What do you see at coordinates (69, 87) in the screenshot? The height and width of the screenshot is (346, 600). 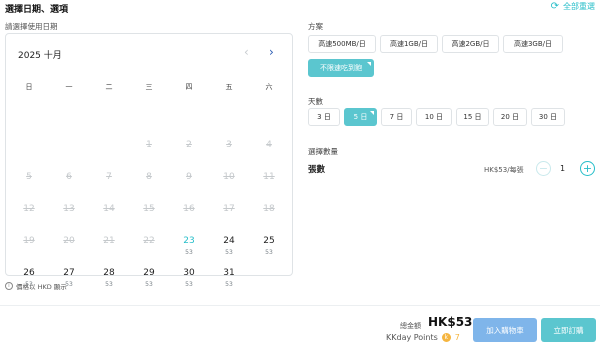 I see `weekday-label: 一` at bounding box center [69, 87].